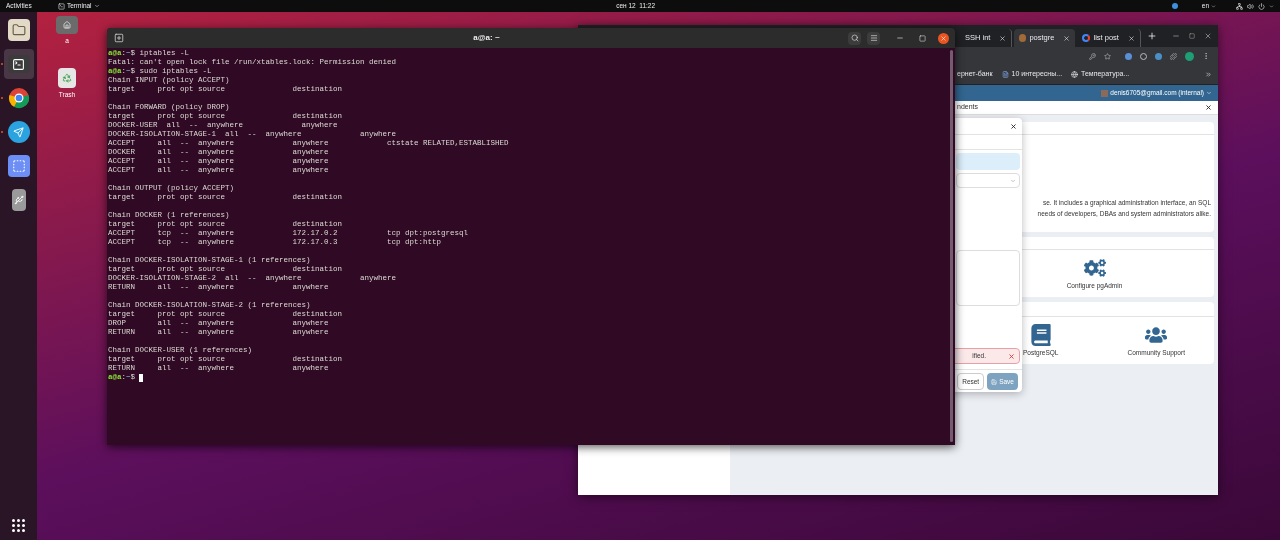 The height and width of the screenshot is (540, 1280). I want to click on globe-icon, so click(1075, 74).